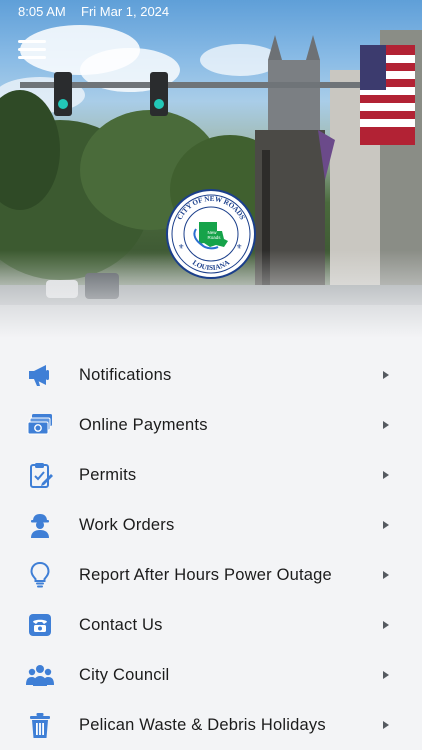  I want to click on svg-text: Roads, so click(214, 237).